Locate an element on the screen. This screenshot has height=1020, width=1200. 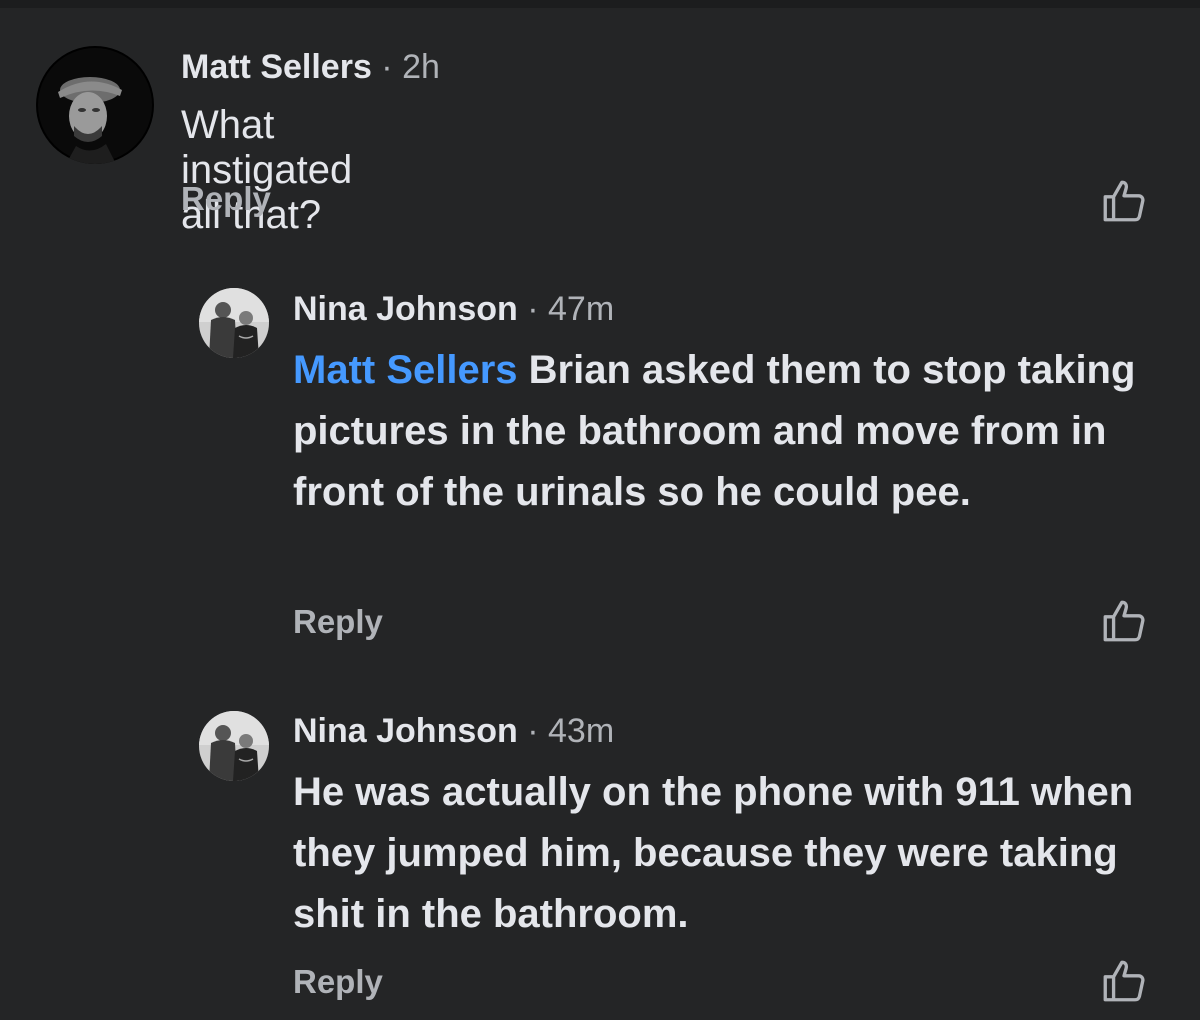
comment-meta: Matt Sellers · 2h is located at coordinates (310, 67).